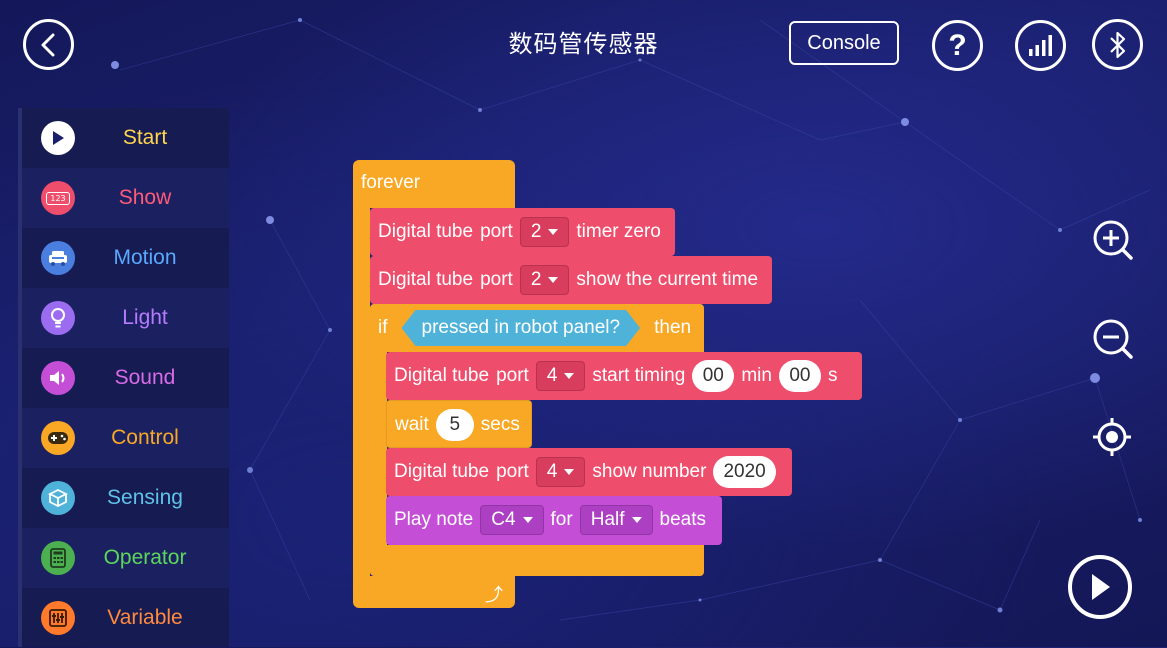 Image resolution: width=1167 pixels, height=648 pixels. Describe the element at coordinates (145, 137) in the screenshot. I see `category-label: Start` at that location.